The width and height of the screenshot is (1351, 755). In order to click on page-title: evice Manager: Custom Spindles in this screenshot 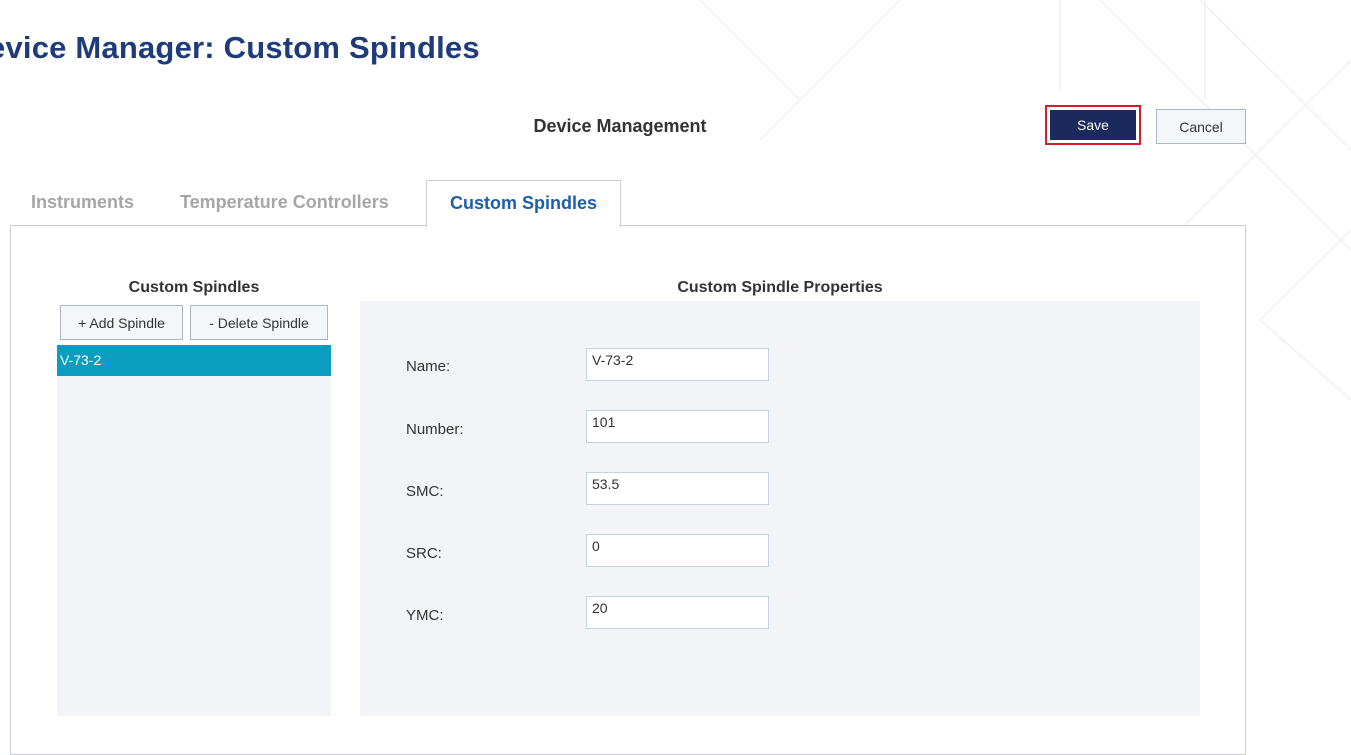, I will do `click(240, 47)`.